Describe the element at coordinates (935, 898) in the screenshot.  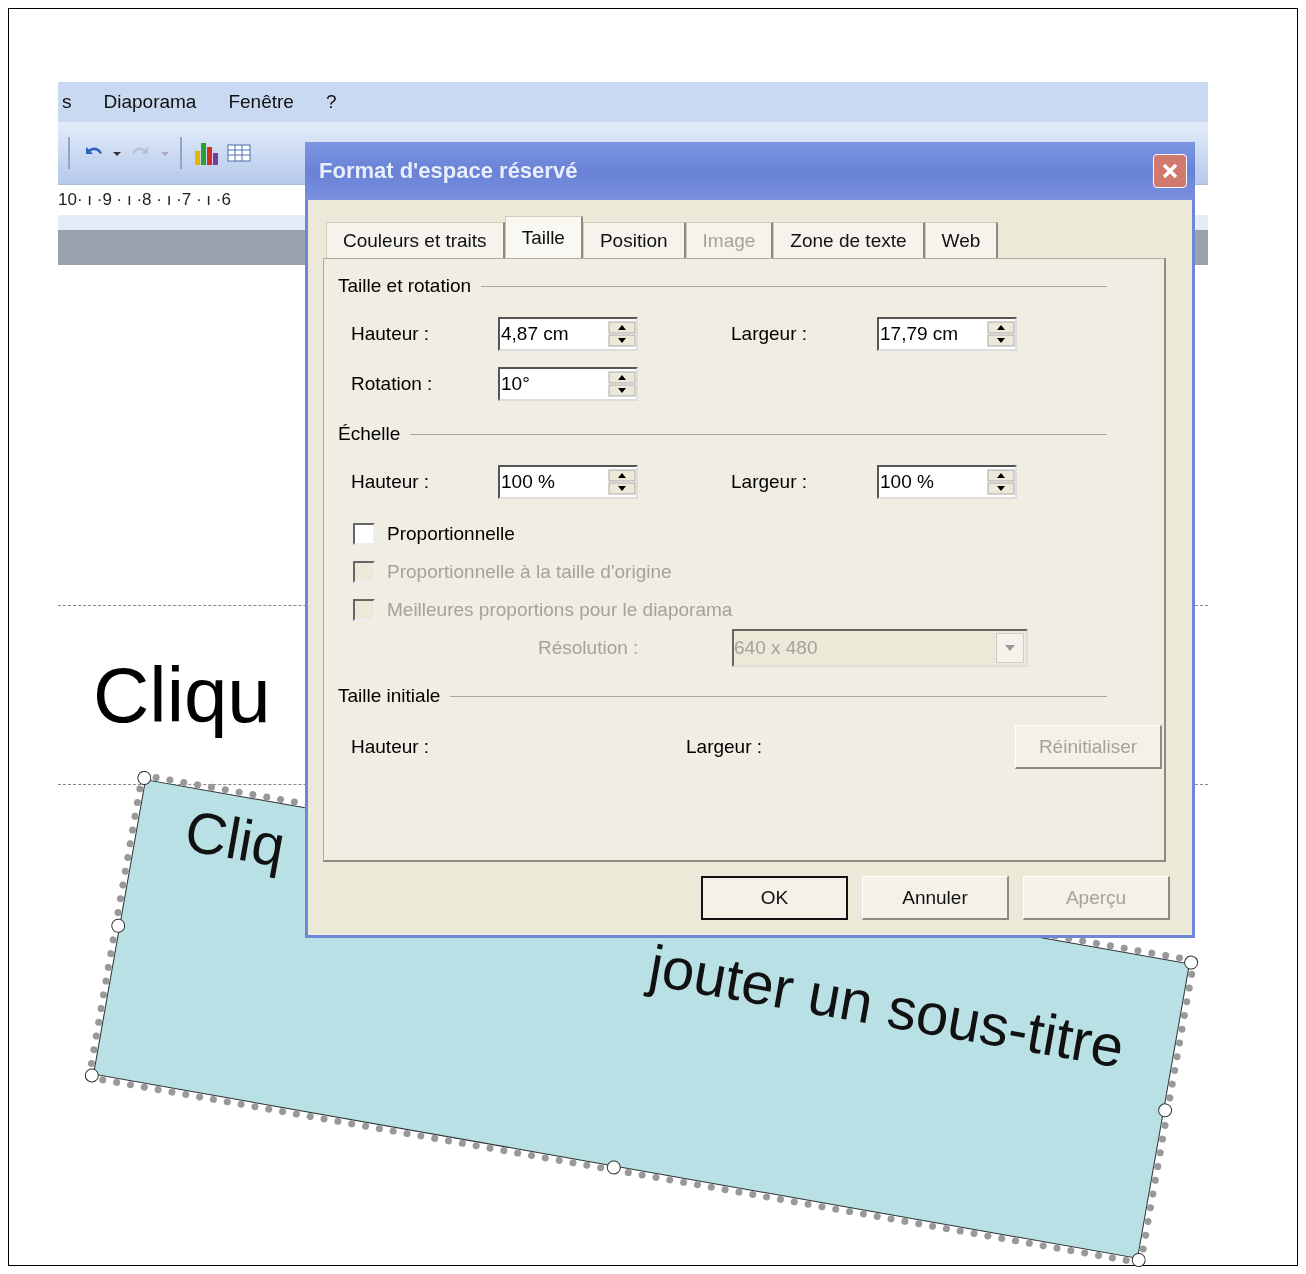
I see `dialog-button: Annuler` at that location.